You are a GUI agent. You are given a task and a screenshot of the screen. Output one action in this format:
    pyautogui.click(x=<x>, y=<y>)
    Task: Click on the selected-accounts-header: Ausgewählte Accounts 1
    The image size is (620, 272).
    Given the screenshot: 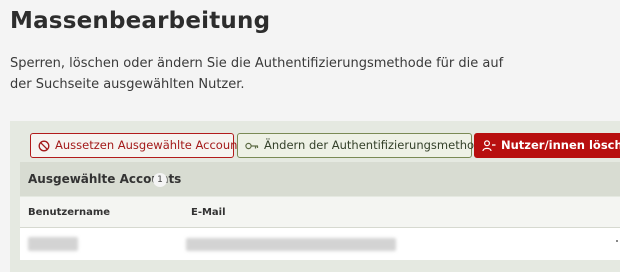 What is the action you would take?
    pyautogui.click(x=320, y=179)
    